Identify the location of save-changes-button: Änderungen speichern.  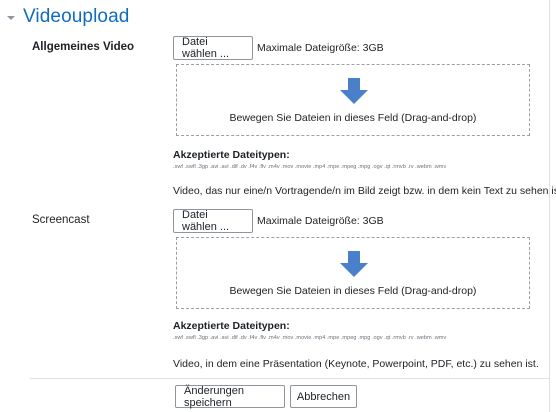
(230, 397).